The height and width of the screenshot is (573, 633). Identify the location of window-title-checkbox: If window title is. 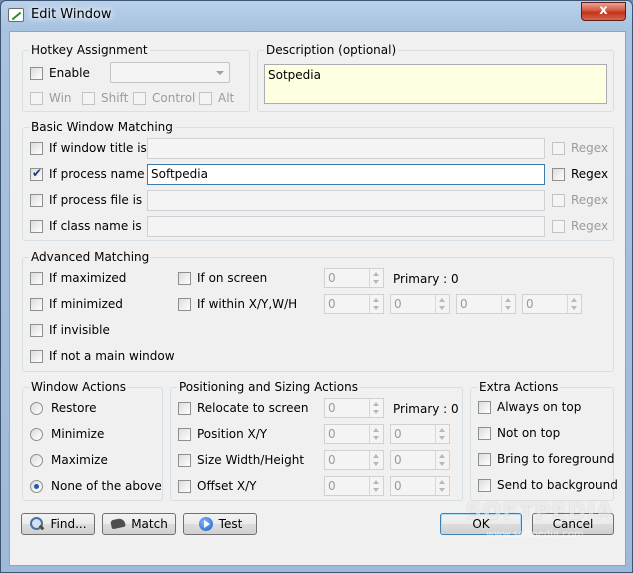
(88, 148).